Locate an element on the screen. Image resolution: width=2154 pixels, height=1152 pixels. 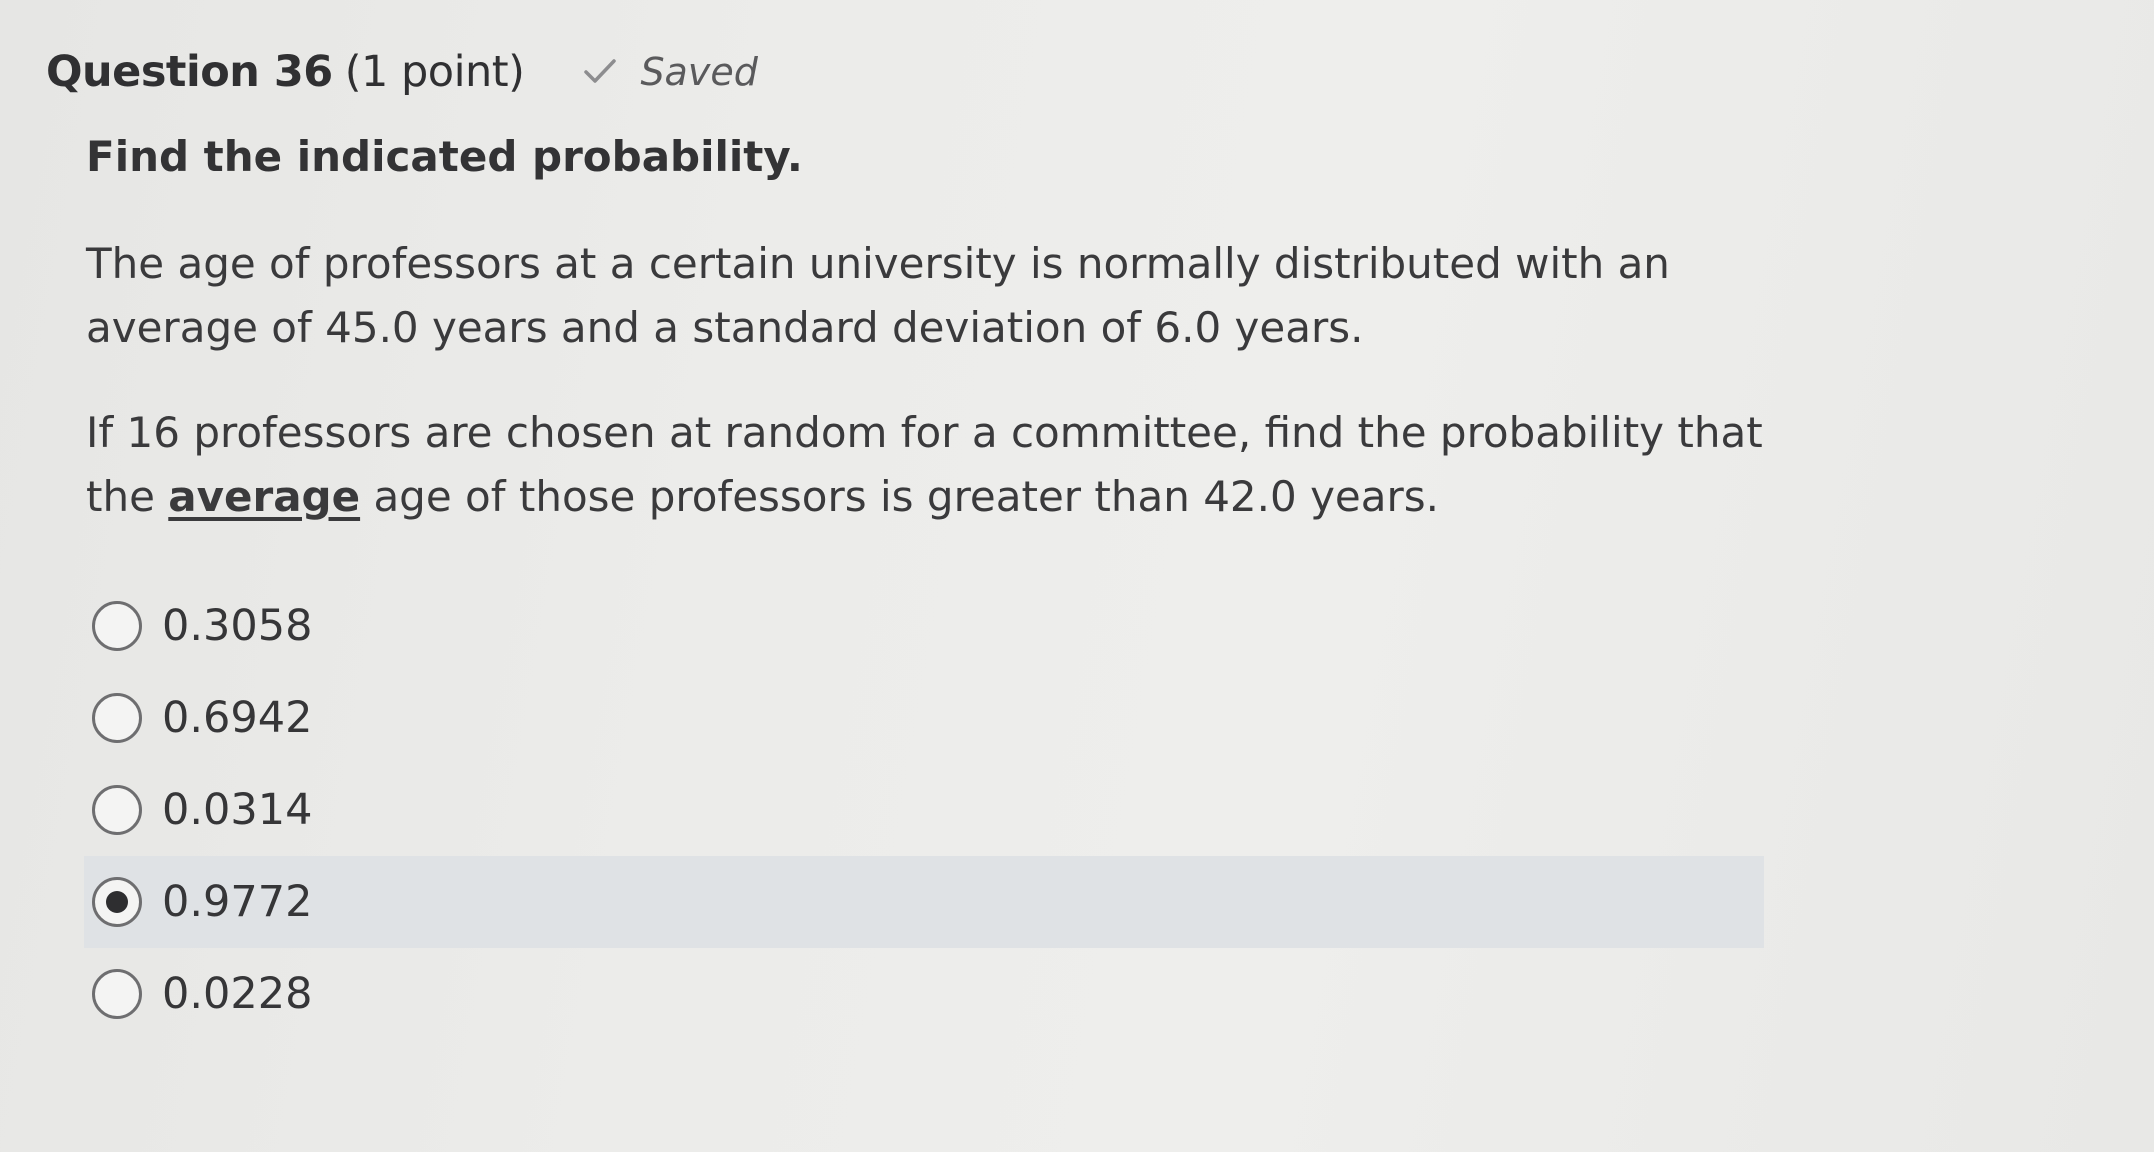
prompt-emphasis: average is located at coordinates (264, 496).